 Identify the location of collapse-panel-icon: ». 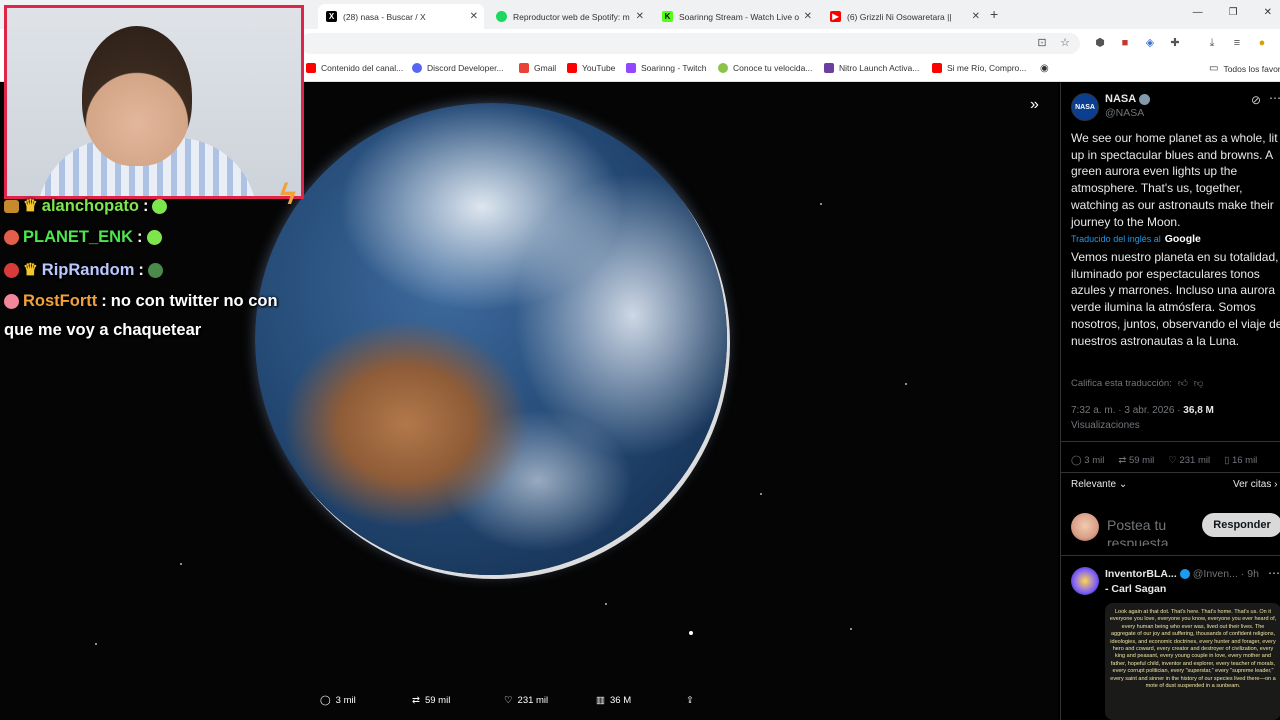
(1034, 105).